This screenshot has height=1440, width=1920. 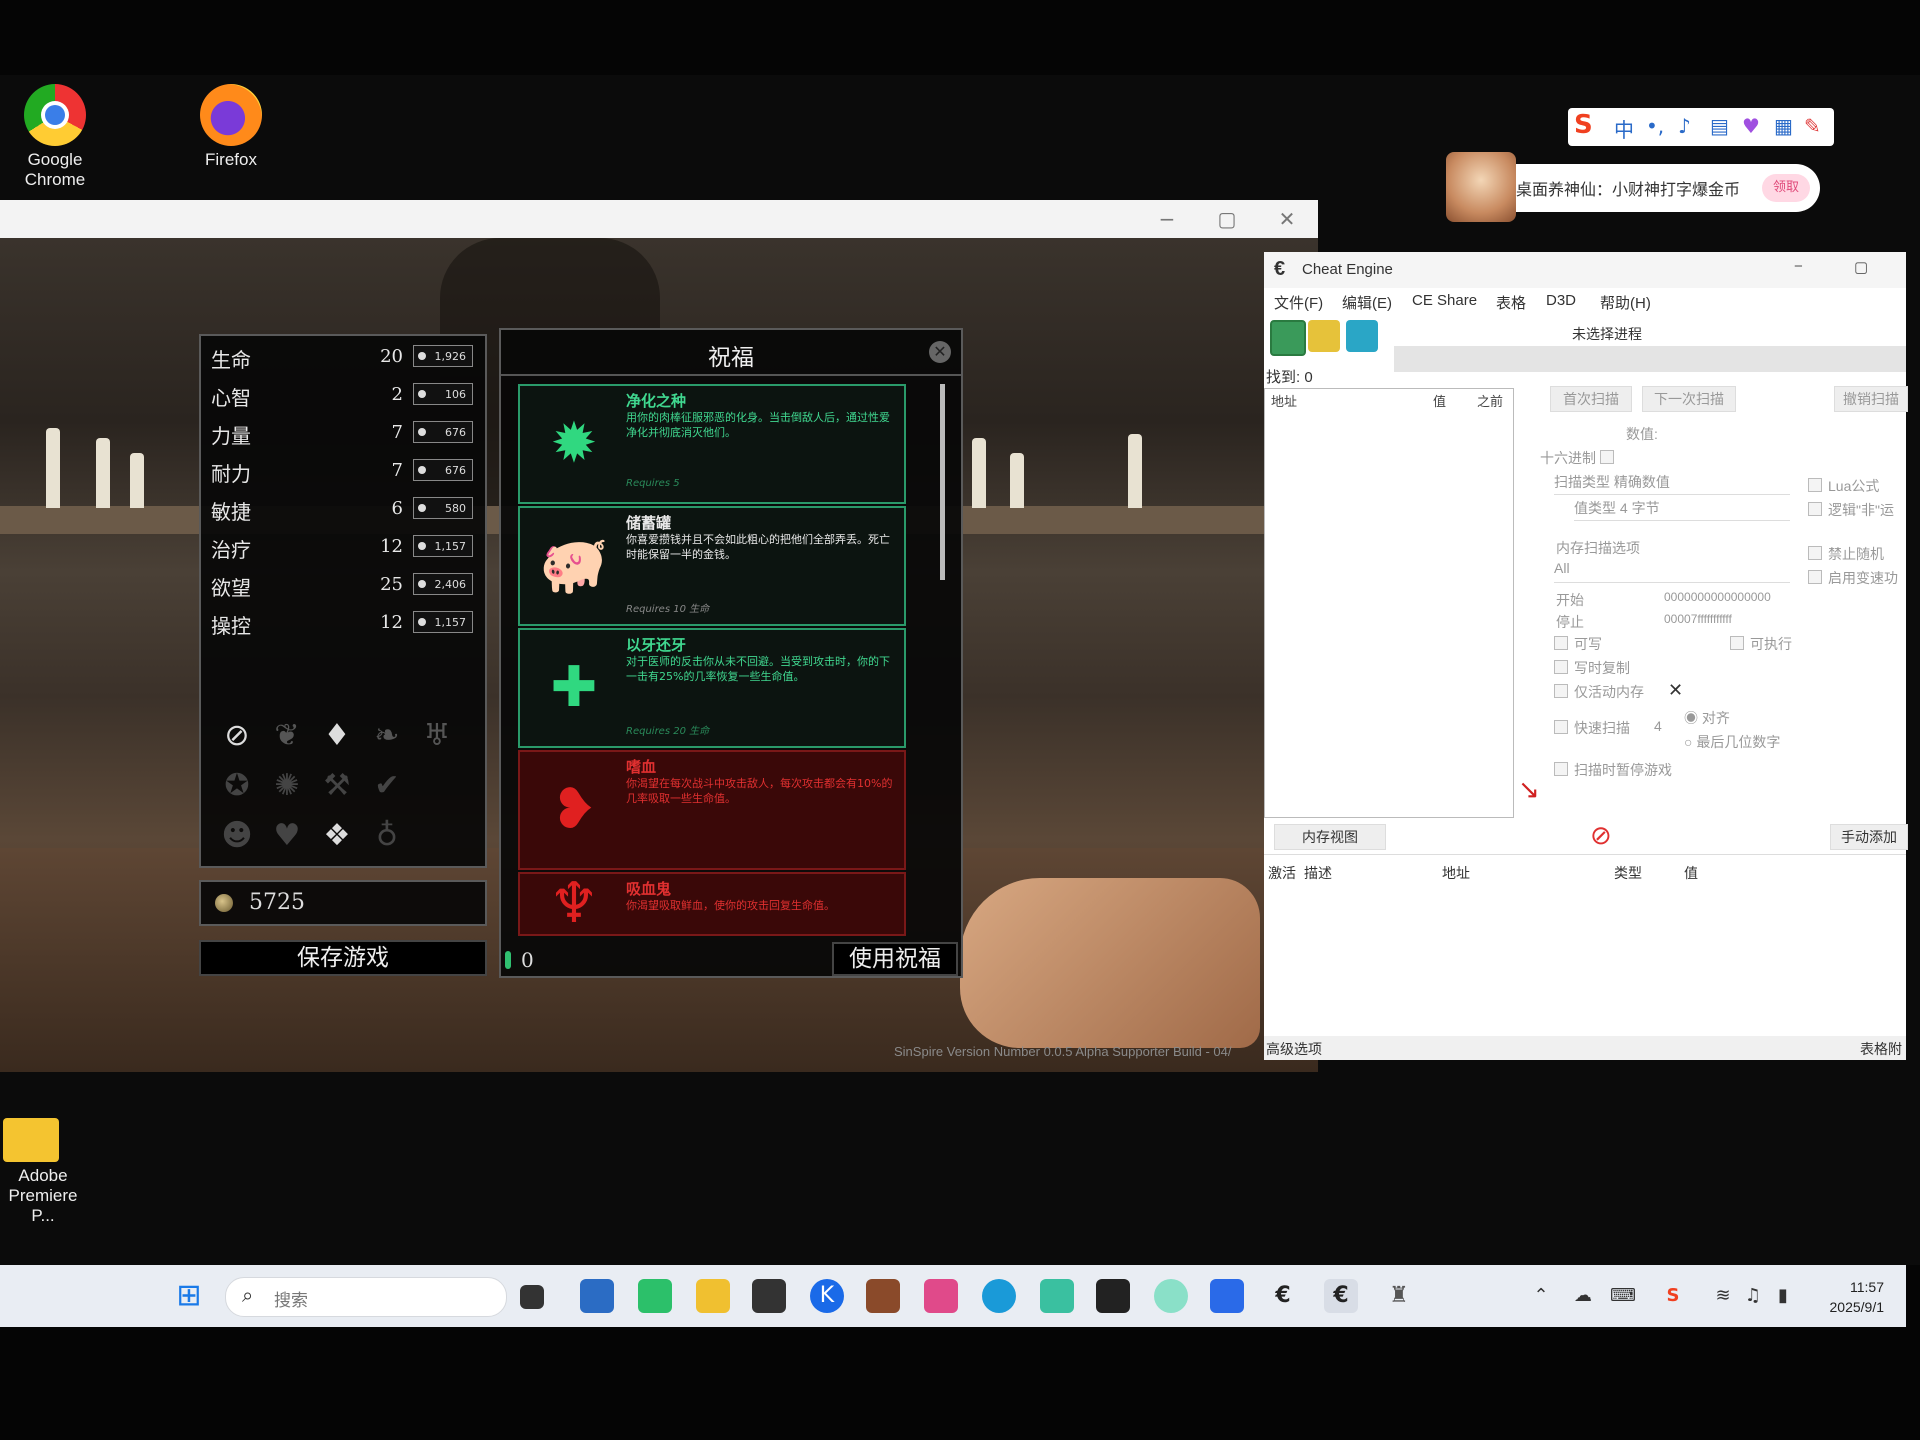 I want to click on writable-checkbox: 可写, so click(x=1578, y=644).